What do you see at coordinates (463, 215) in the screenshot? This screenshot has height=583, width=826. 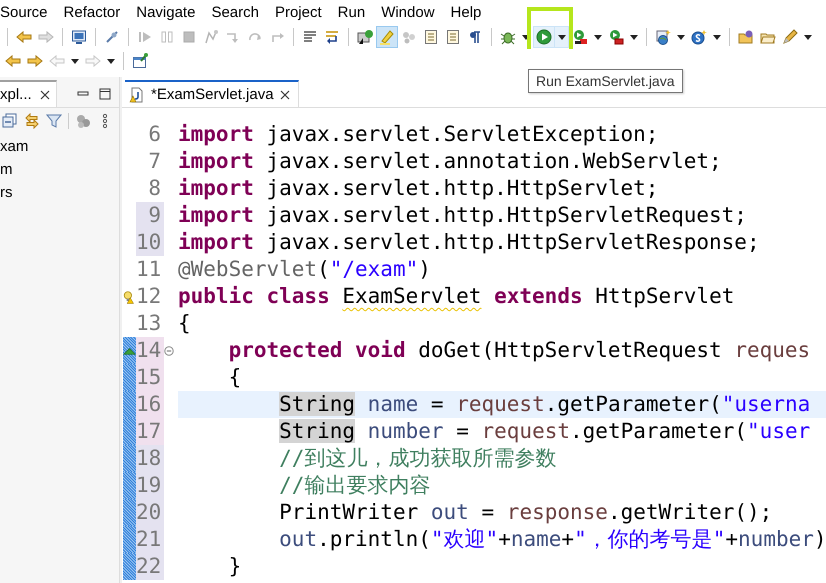 I see `code-line: import javax.servlet.http.HttpServletRequest;` at bounding box center [463, 215].